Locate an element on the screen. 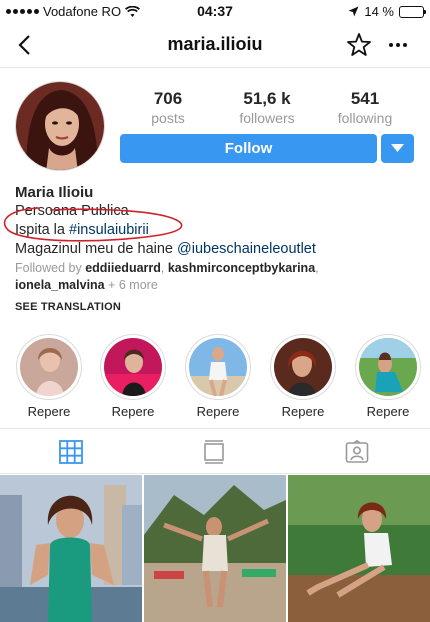 Image resolution: width=430 pixels, height=622 pixels. annotation-circle is located at coordinates (93, 224).